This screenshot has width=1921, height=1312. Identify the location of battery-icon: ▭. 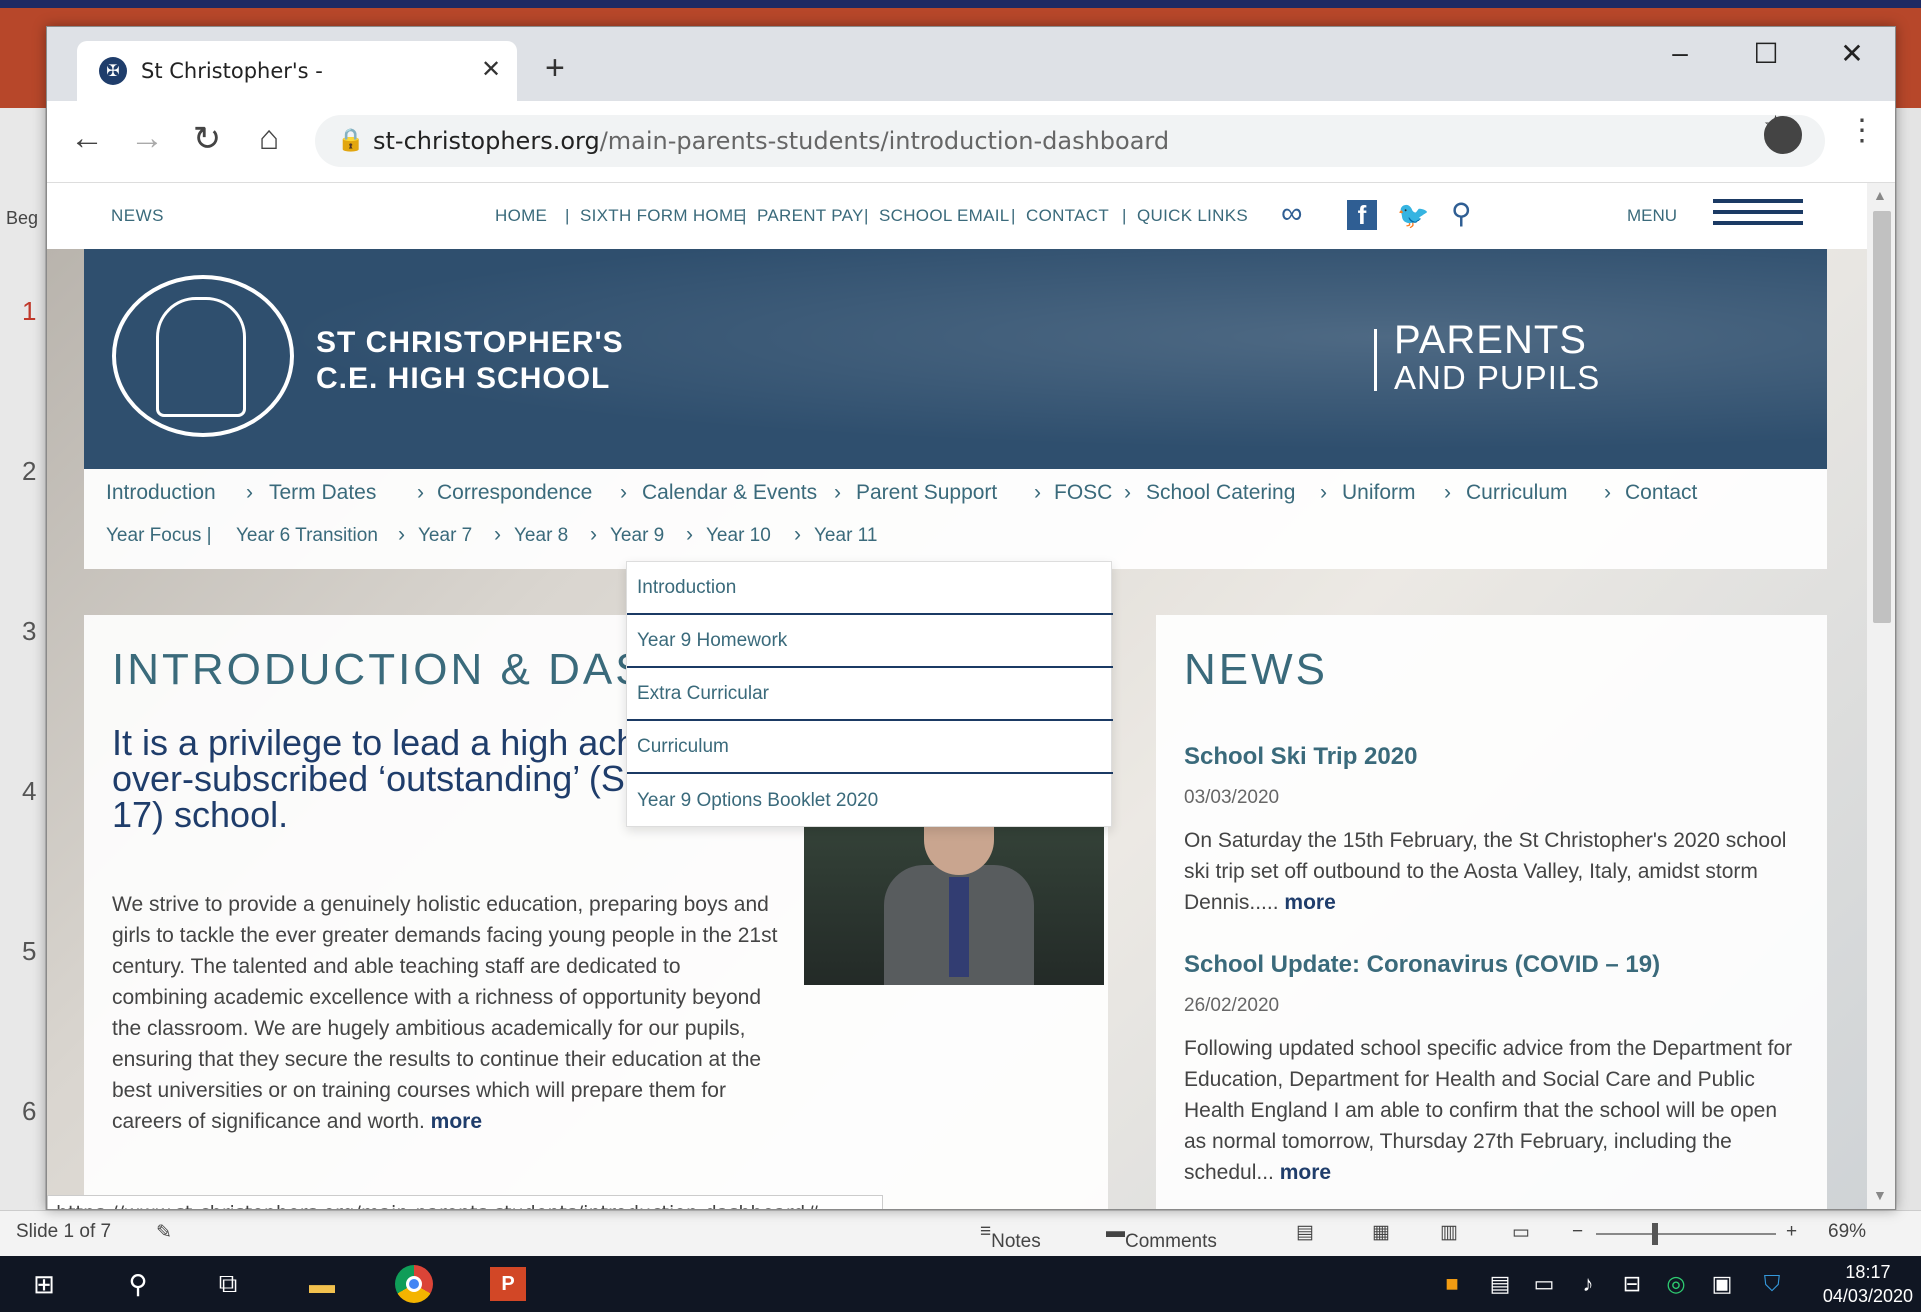
(1544, 1284).